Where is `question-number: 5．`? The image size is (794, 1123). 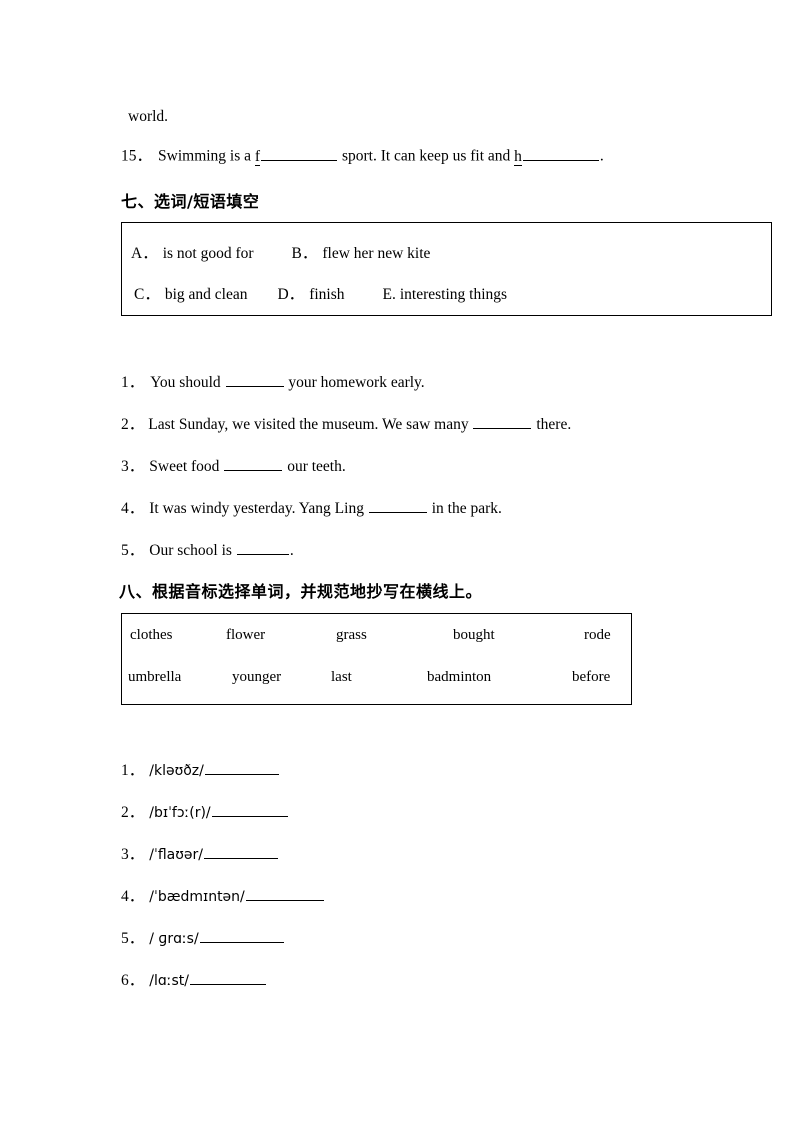
question-number: 5． is located at coordinates (133, 550).